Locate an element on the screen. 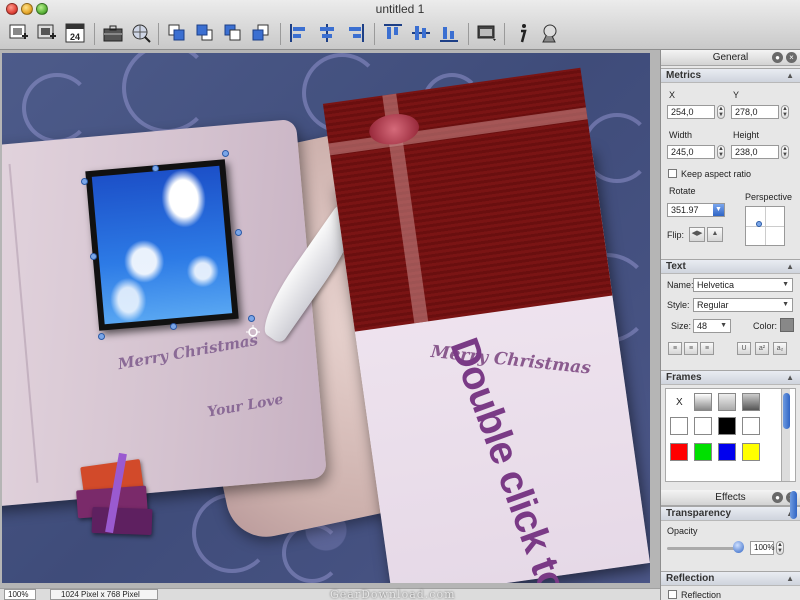  zoom-select: 100% is located at coordinates (20, 594).